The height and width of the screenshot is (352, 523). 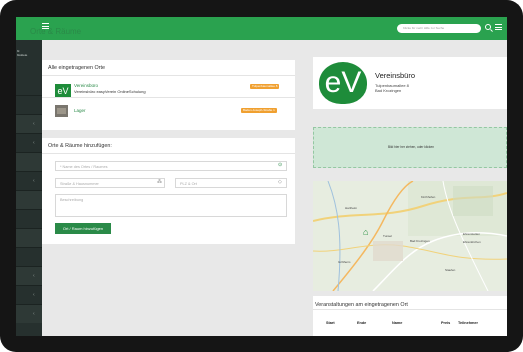 I want to click on events-title: Veranstaltungen am eingetragenen Ort, so click(x=361, y=305).